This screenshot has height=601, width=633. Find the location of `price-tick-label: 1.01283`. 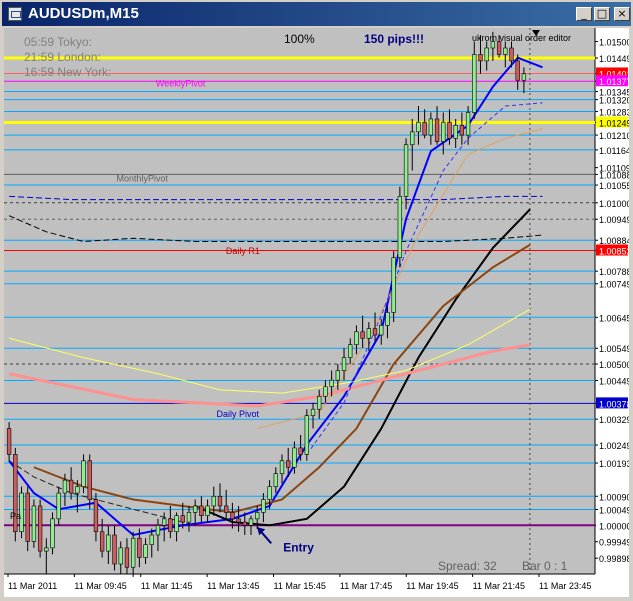

price-tick-label: 1.01283 is located at coordinates (614, 113).